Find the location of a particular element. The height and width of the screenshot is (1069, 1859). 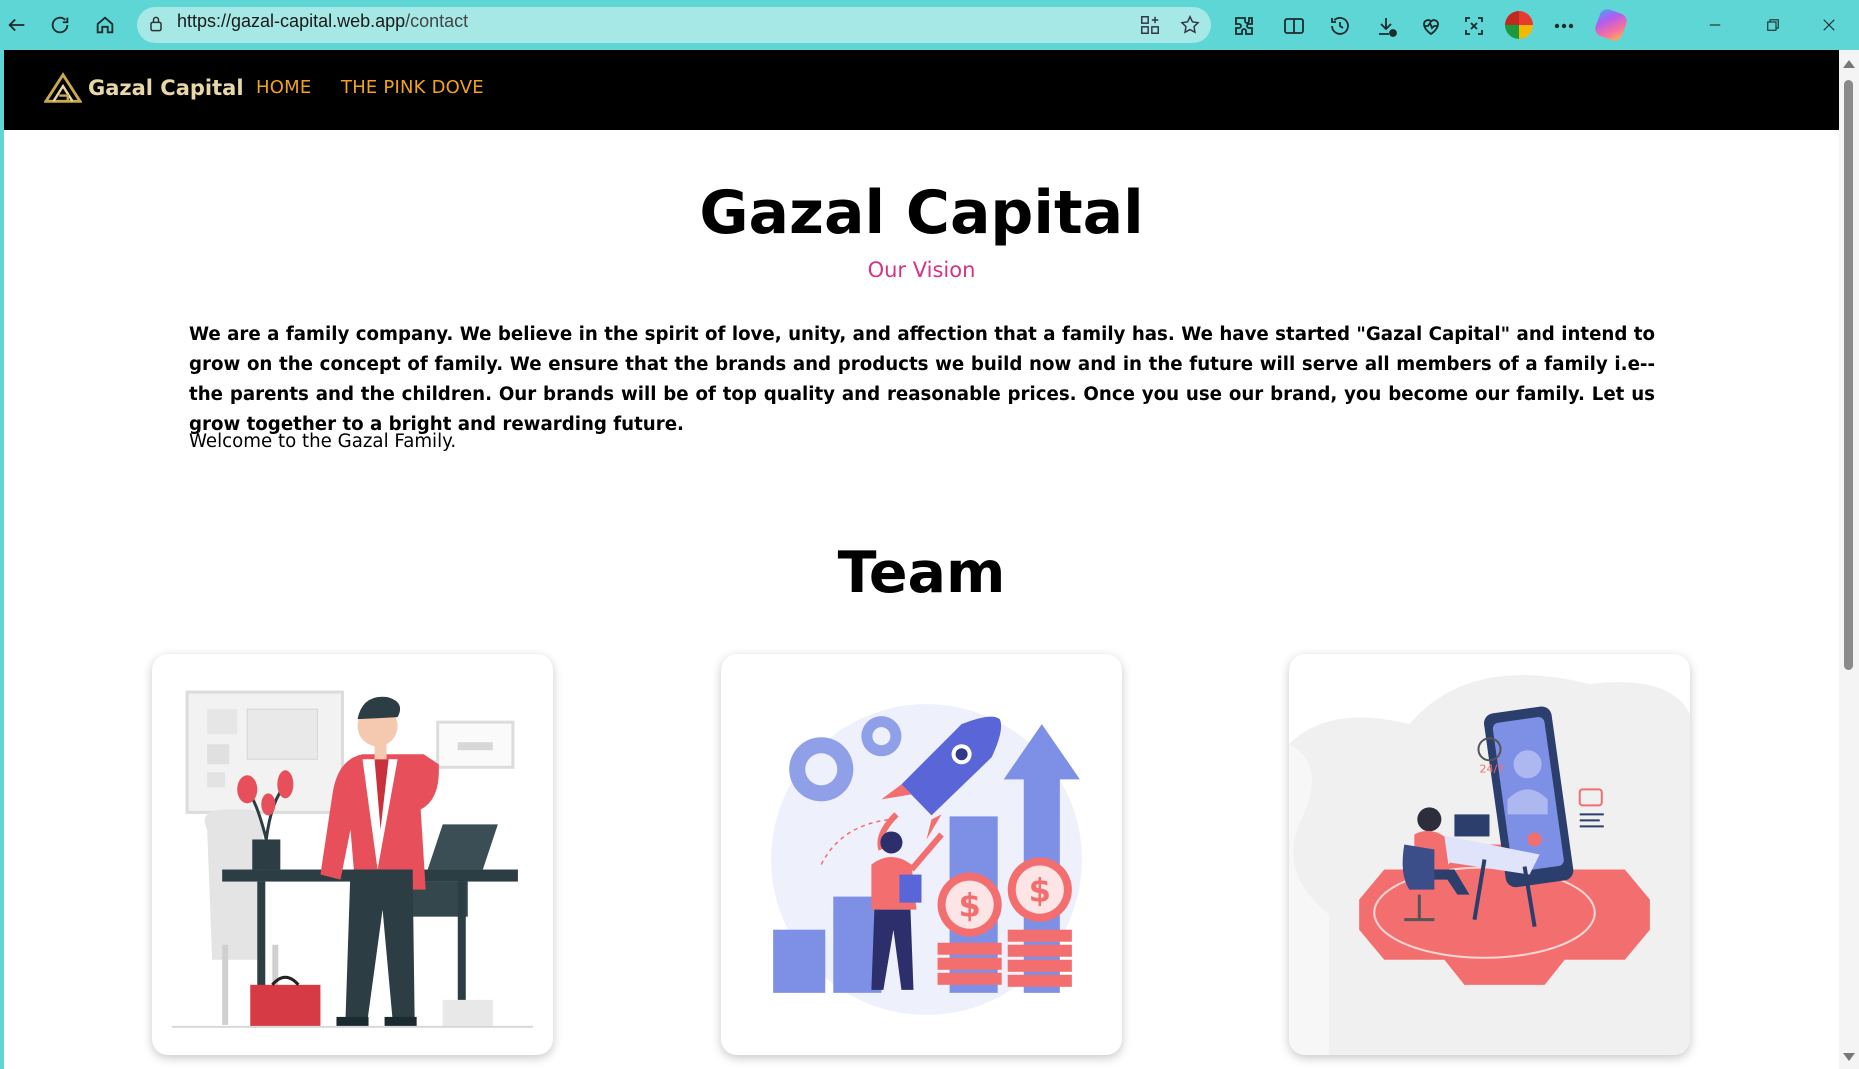

screenshot-icon is located at coordinates (1474, 26).